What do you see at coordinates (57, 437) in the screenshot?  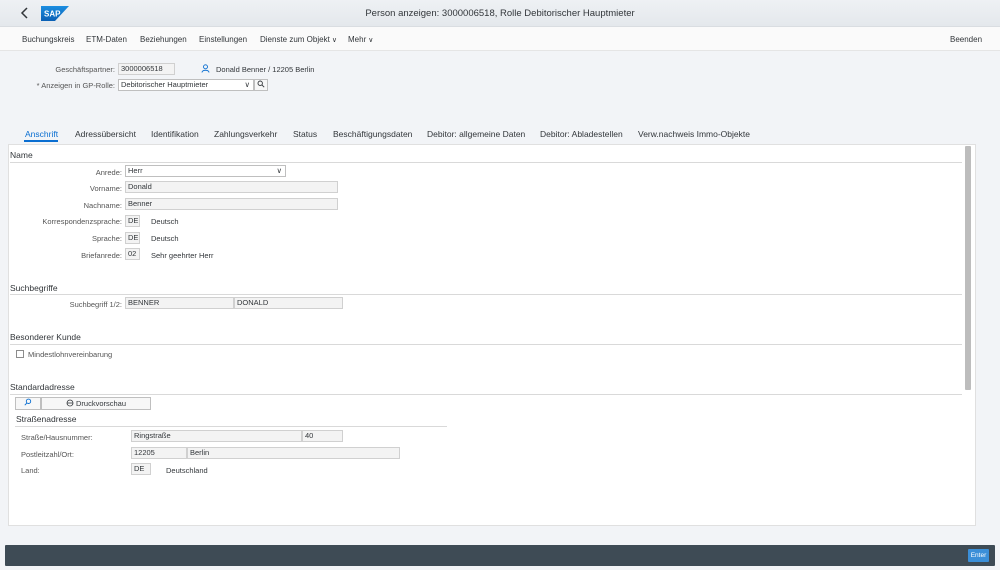 I see `strasse-label: Straße/Hausnummer:` at bounding box center [57, 437].